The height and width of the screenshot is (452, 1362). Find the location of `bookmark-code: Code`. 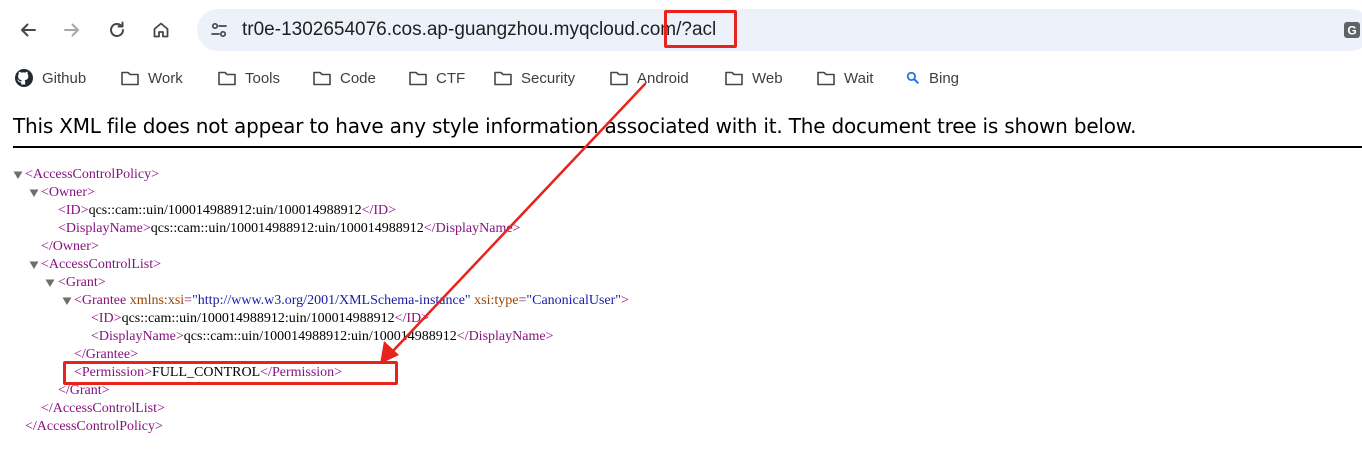

bookmark-code: Code is located at coordinates (344, 78).